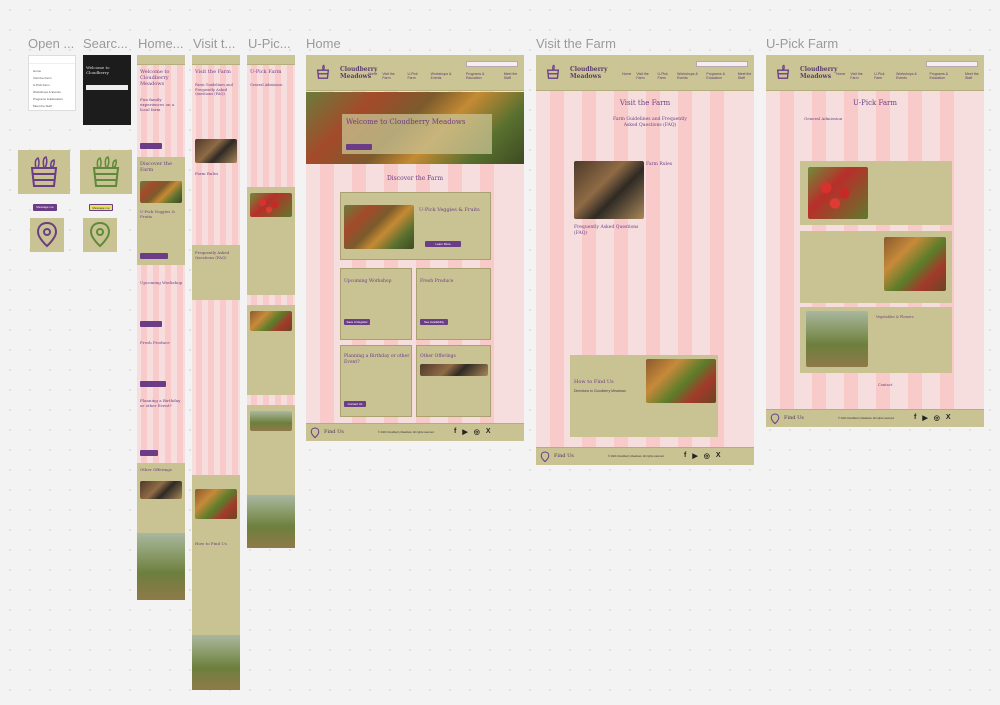 This screenshot has height=705, width=1000. Describe the element at coordinates (158, 214) in the screenshot. I see `mobile-home-upick-title: U-Pick Veggies & Fruits` at that location.